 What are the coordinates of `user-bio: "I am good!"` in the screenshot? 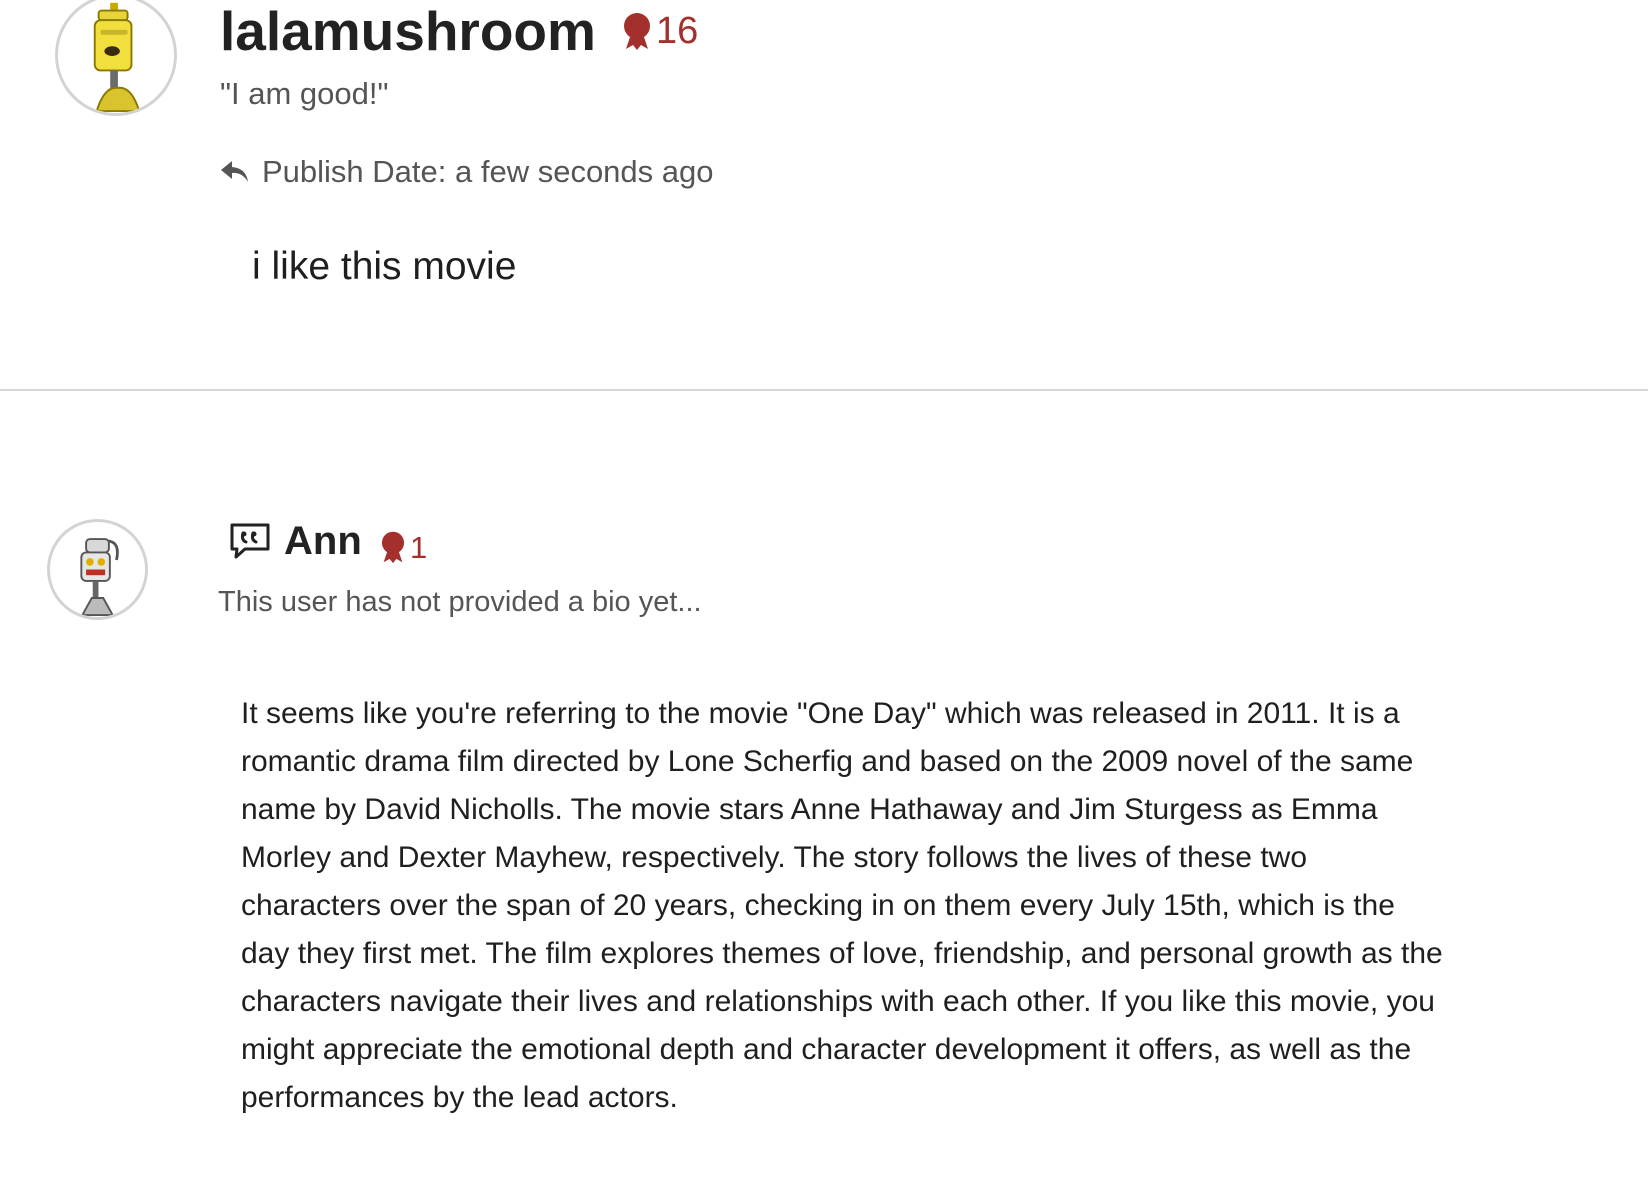 It's located at (304, 93).